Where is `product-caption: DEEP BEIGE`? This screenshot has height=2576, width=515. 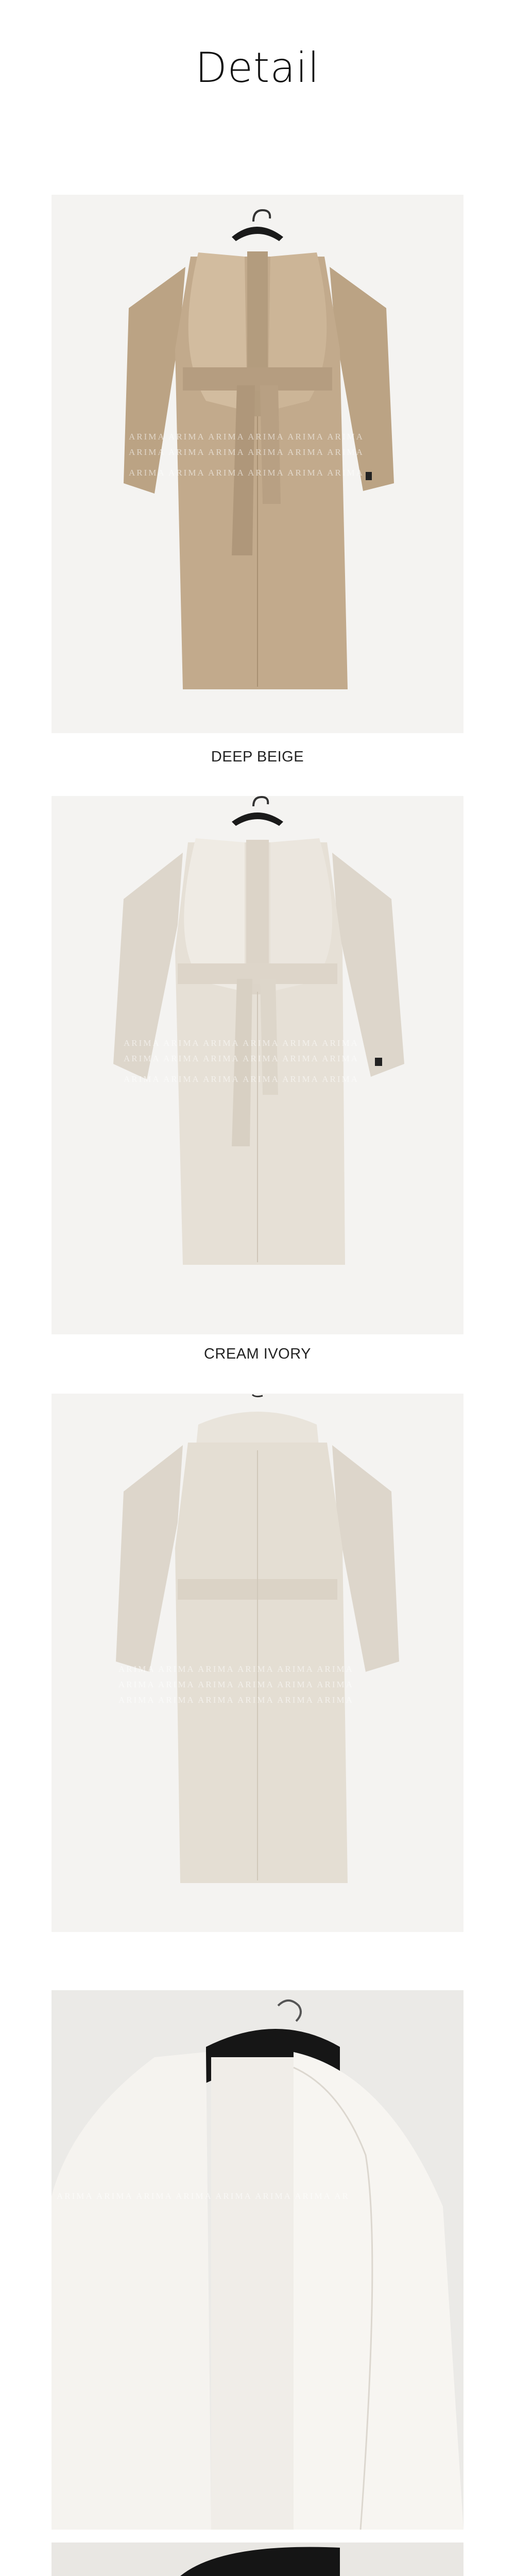
product-caption: DEEP BEIGE is located at coordinates (257, 757).